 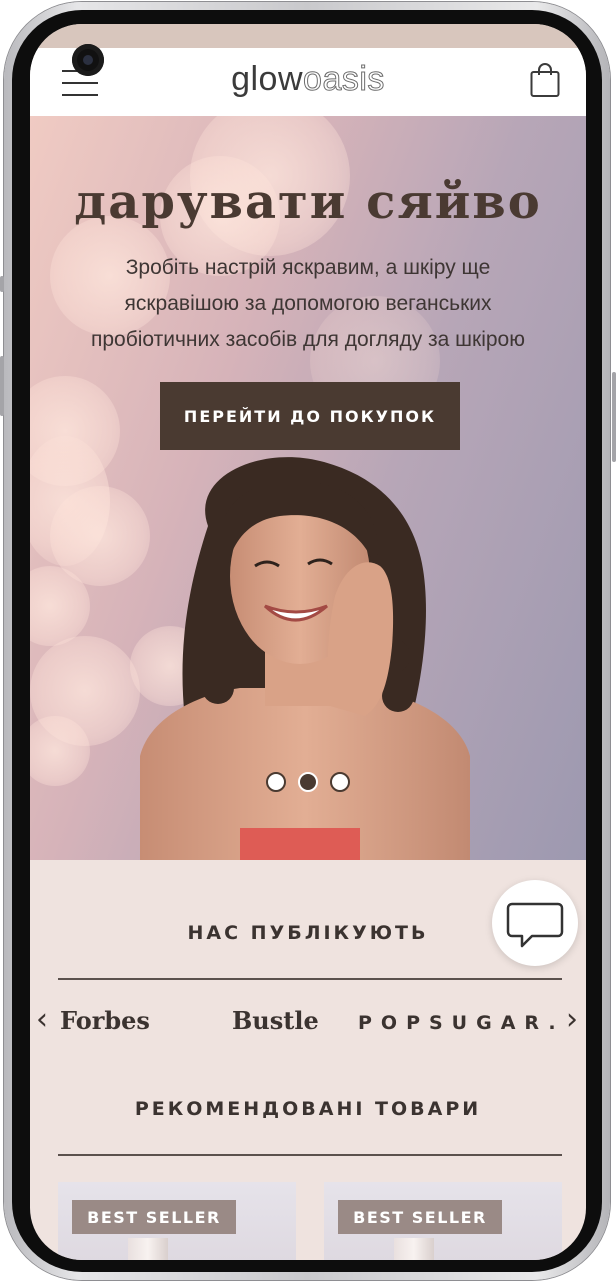 What do you see at coordinates (267, 79) in the screenshot?
I see `logo-word-bold: glow` at bounding box center [267, 79].